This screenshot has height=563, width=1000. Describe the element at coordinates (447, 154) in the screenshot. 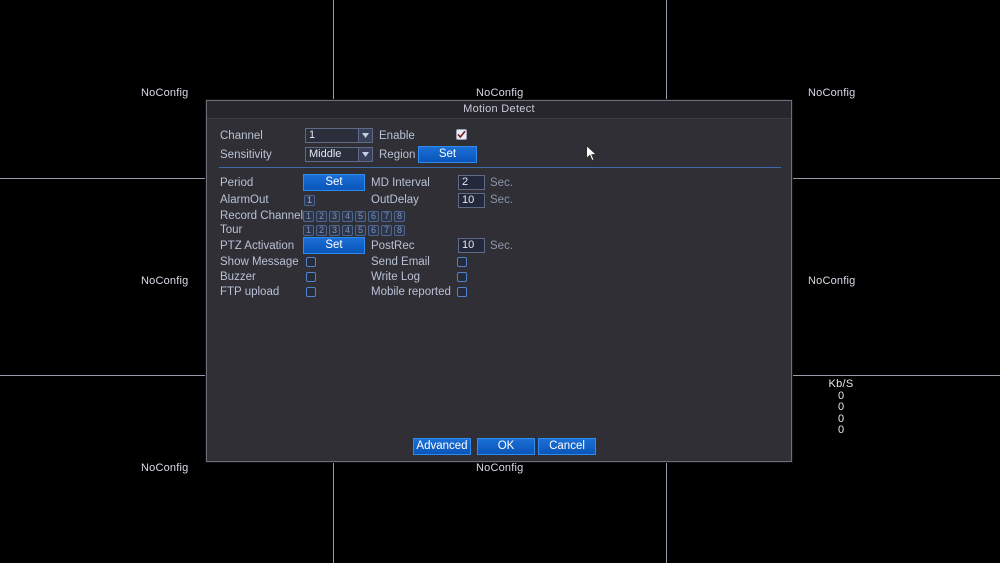

I see `region-set-button: Set` at that location.